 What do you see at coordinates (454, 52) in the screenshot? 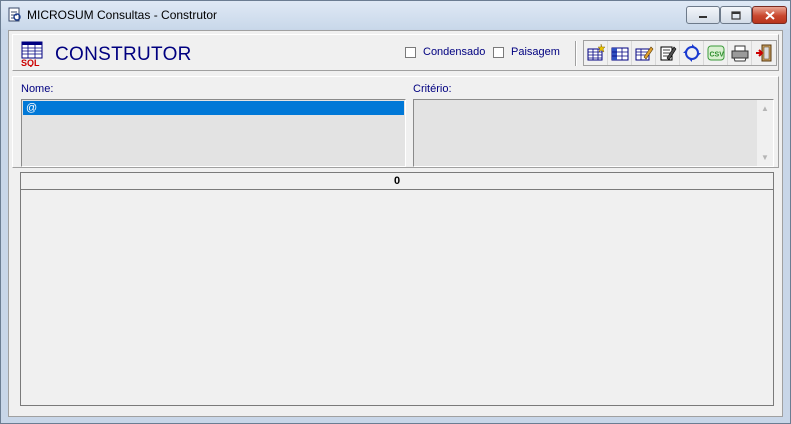
I see `condensado-label: Condensado` at bounding box center [454, 52].